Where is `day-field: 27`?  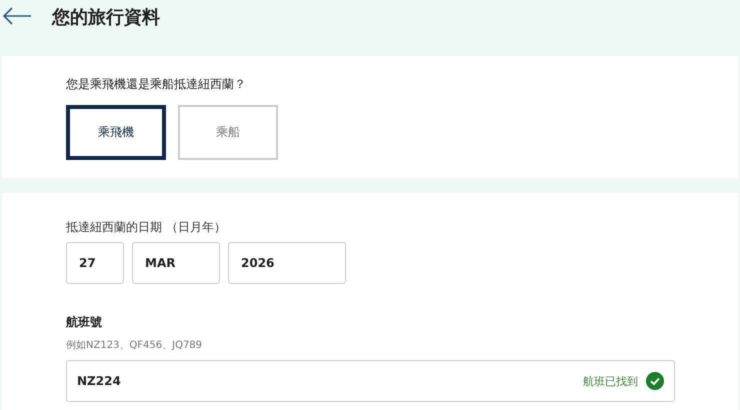
day-field: 27 is located at coordinates (95, 263).